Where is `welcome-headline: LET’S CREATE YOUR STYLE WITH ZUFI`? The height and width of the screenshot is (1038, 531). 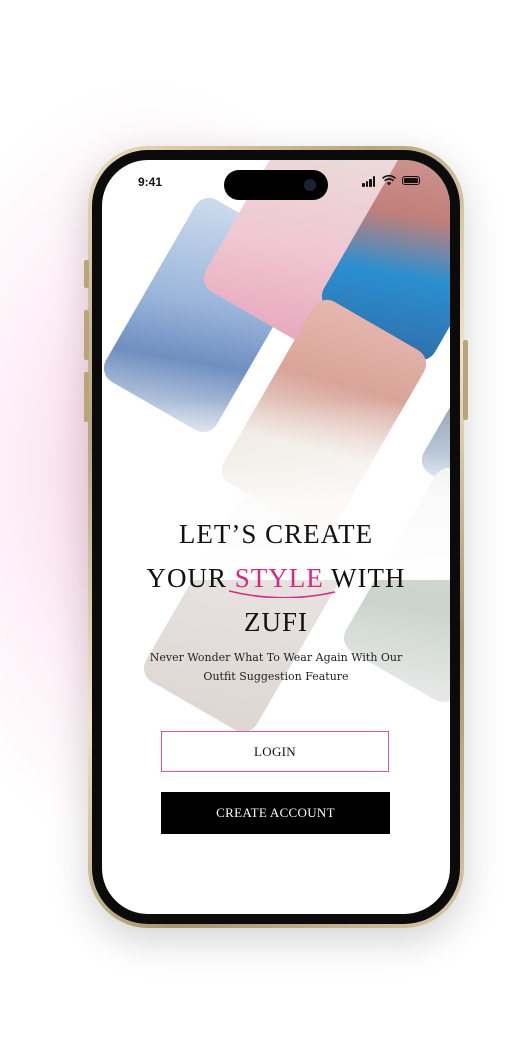
welcome-headline: LET’S CREATE YOUR STYLE WITH ZUFI is located at coordinates (276, 578).